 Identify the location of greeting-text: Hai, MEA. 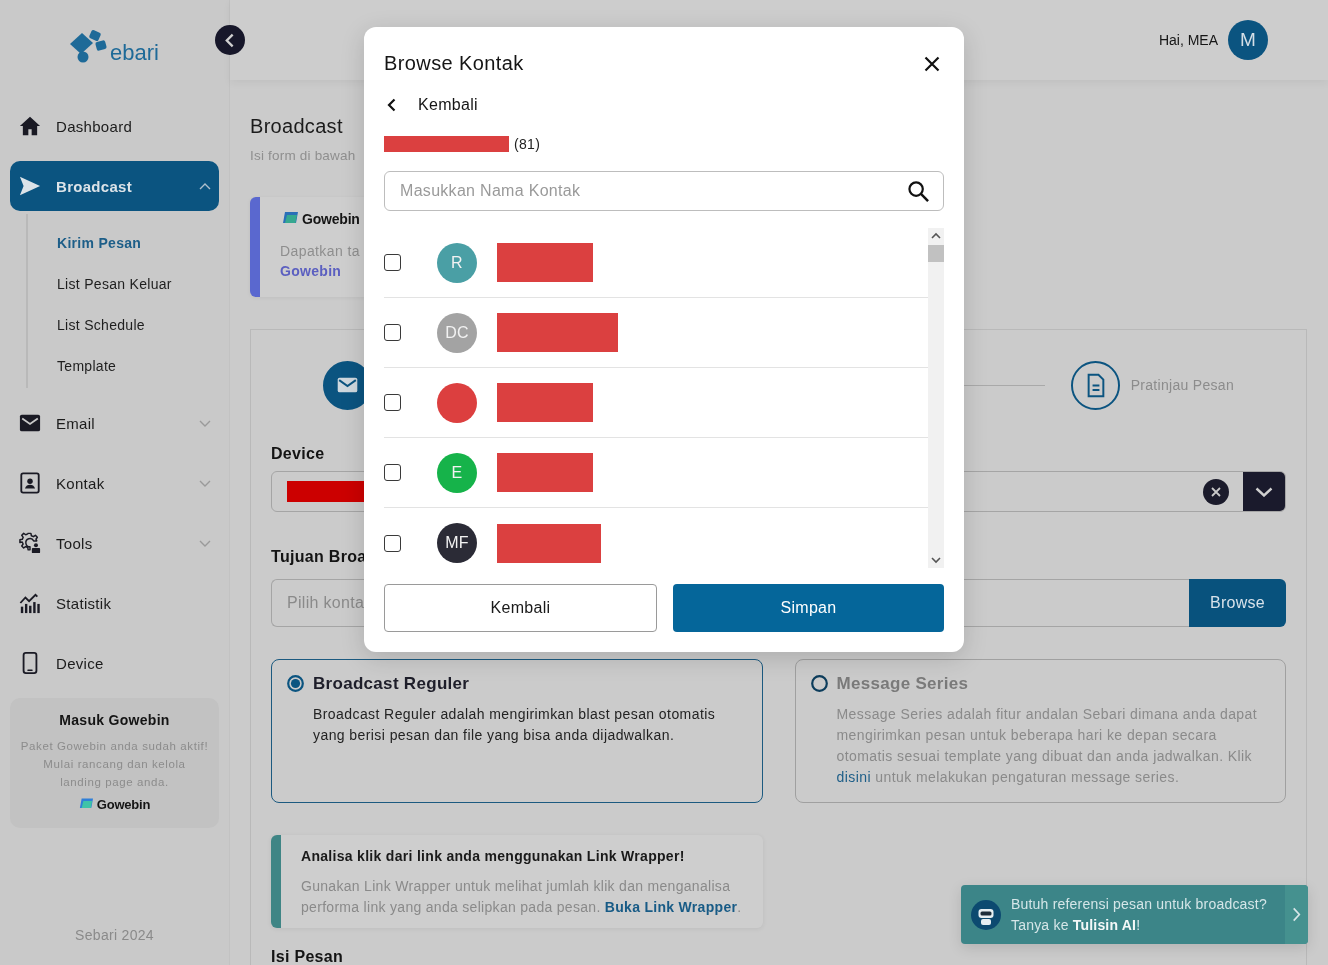
(1188, 40).